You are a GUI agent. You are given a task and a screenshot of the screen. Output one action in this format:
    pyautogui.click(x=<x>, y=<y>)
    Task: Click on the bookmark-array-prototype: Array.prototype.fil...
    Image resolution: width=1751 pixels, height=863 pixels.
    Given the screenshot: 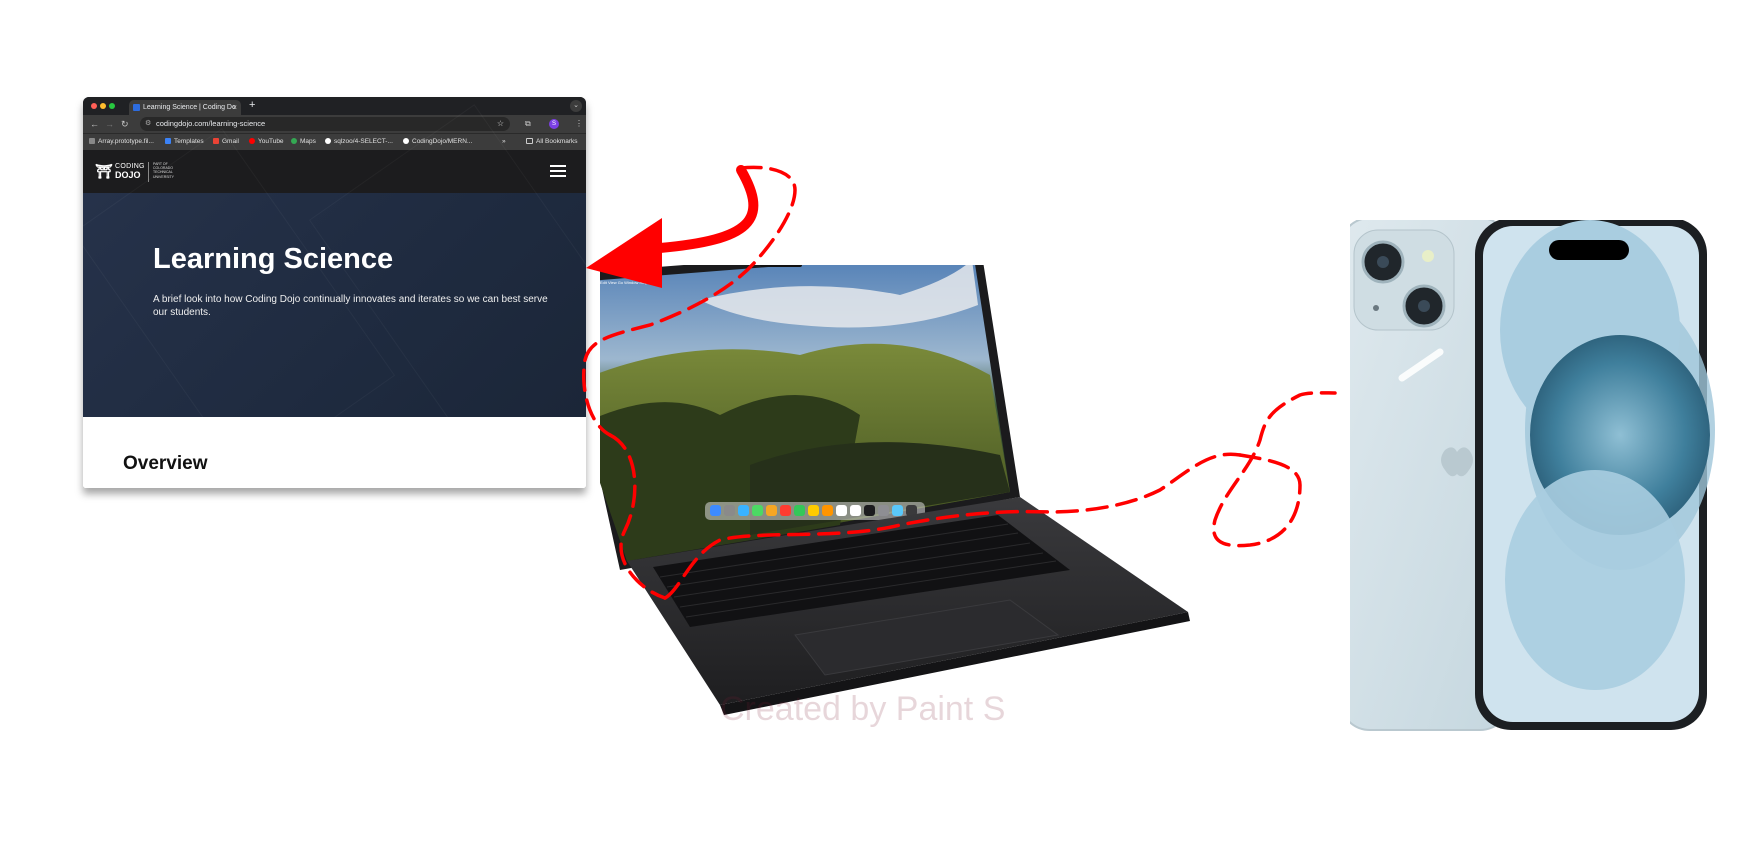 What is the action you would take?
    pyautogui.click(x=121, y=142)
    